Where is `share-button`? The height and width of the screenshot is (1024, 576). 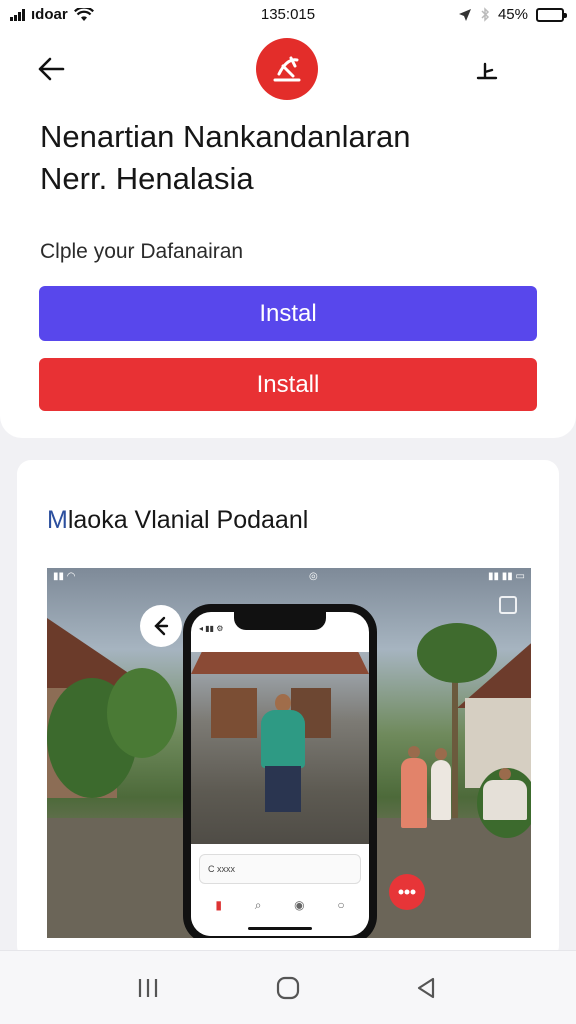 share-button is located at coordinates (487, 71).